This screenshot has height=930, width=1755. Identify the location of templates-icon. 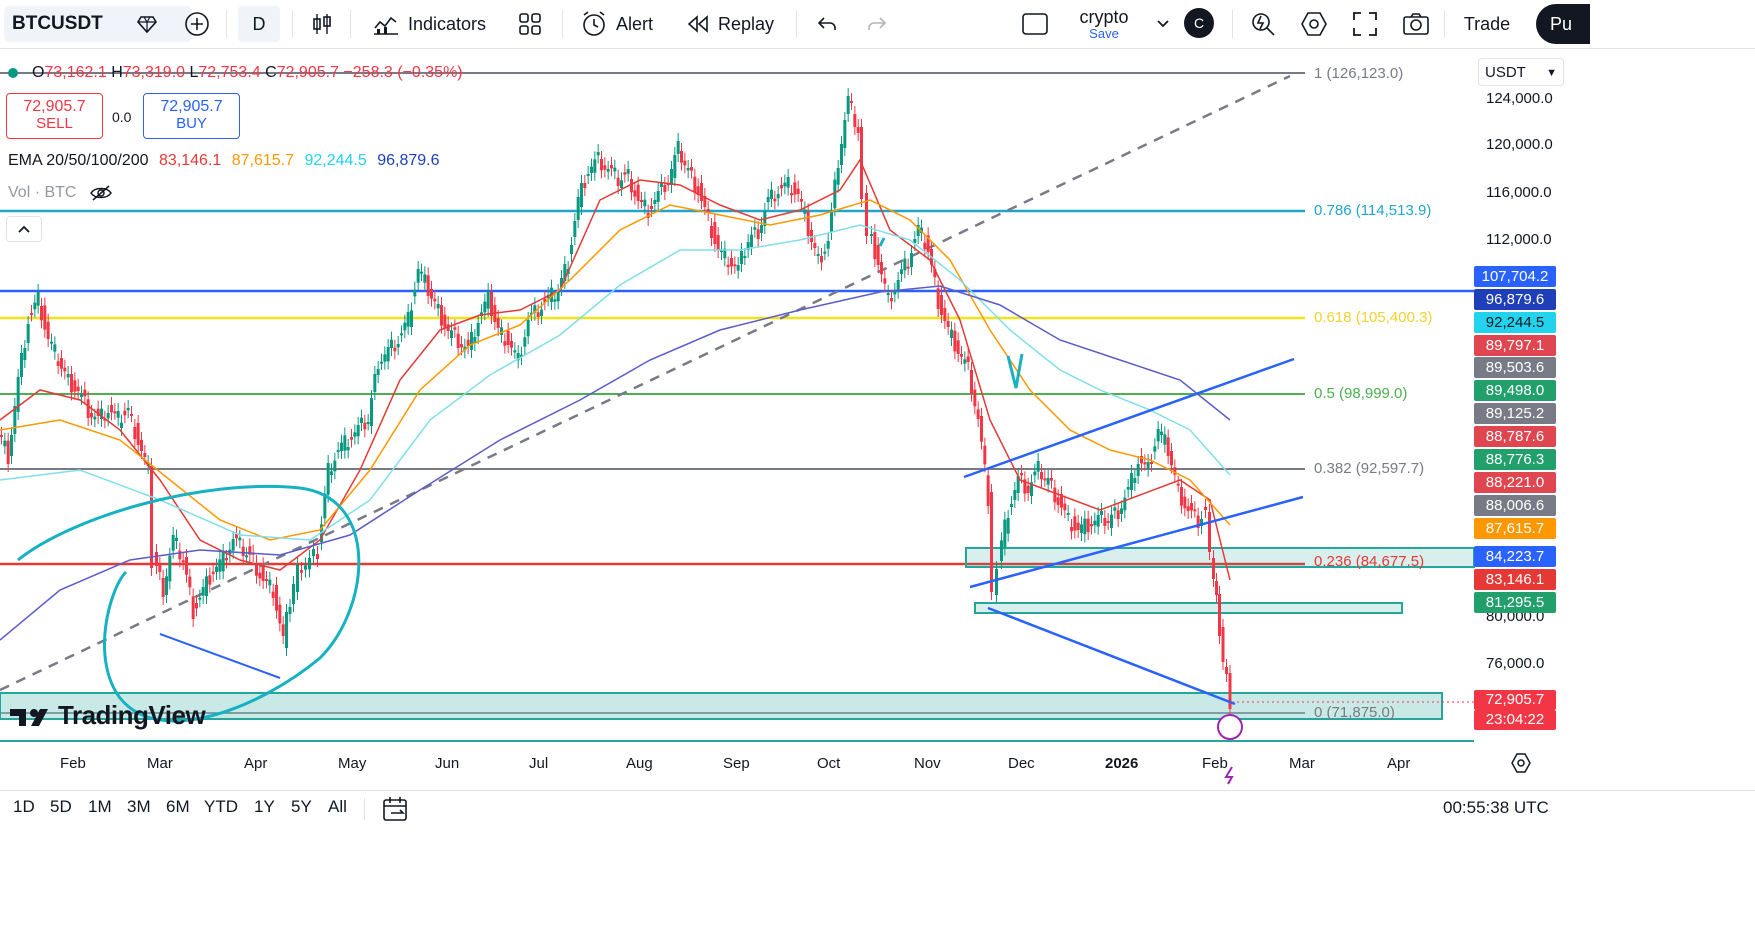
(530, 24).